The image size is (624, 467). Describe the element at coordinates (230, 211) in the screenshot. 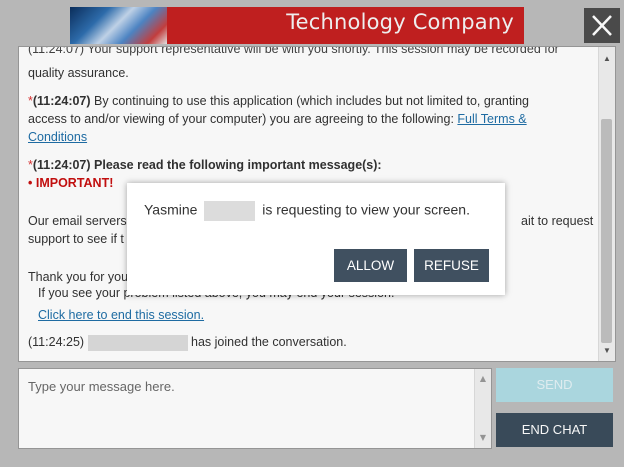

I see `redacted-surname` at that location.